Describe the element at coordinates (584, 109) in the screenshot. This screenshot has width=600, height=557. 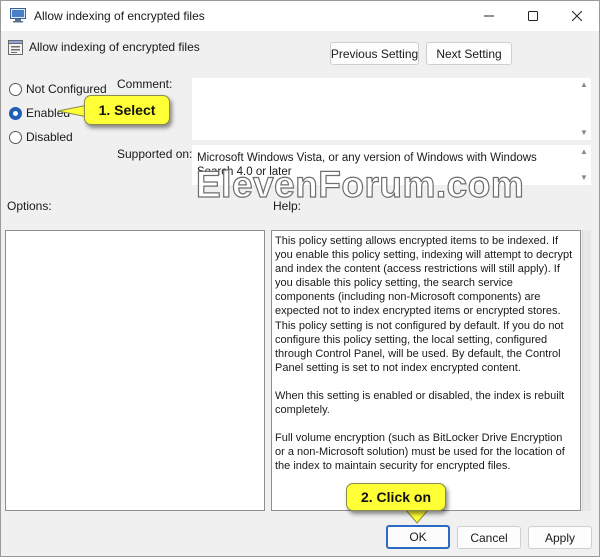
I see `comment-scrollbar: ▲ ▼` at that location.